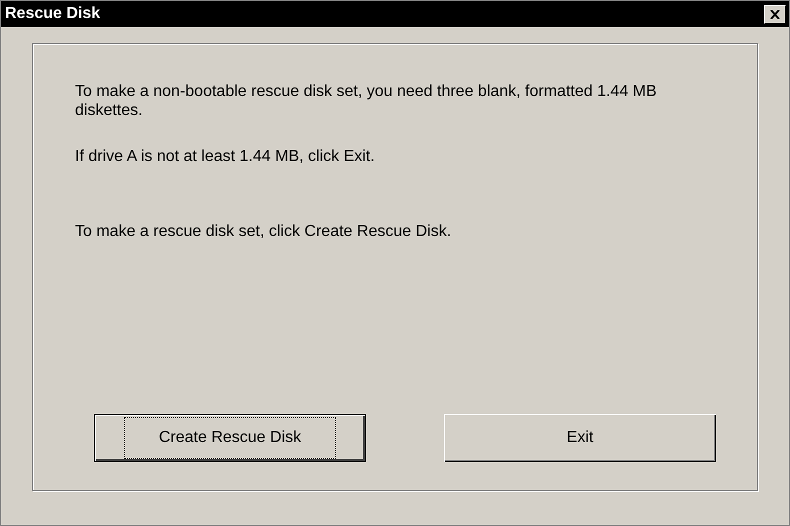  Describe the element at coordinates (52, 14) in the screenshot. I see `window-title: Rescue Disk` at that location.